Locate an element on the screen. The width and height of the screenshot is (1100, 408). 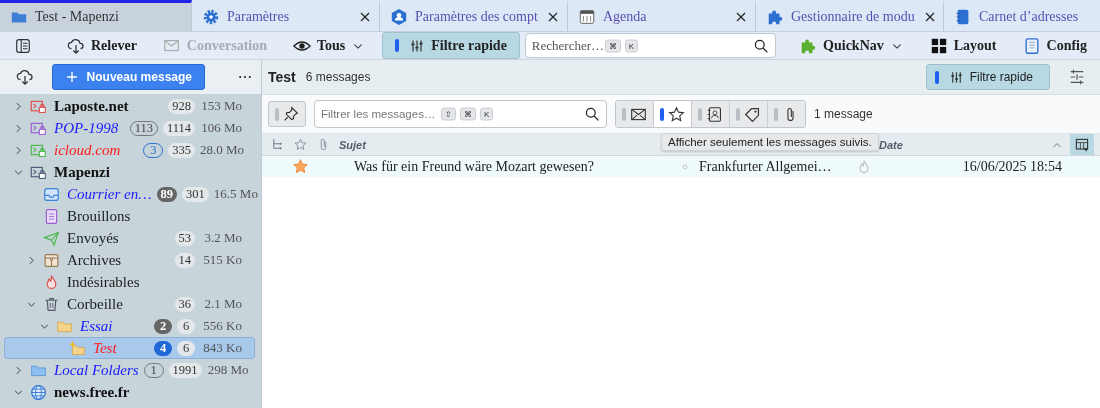
message-count: 1991 is located at coordinates (185, 370).